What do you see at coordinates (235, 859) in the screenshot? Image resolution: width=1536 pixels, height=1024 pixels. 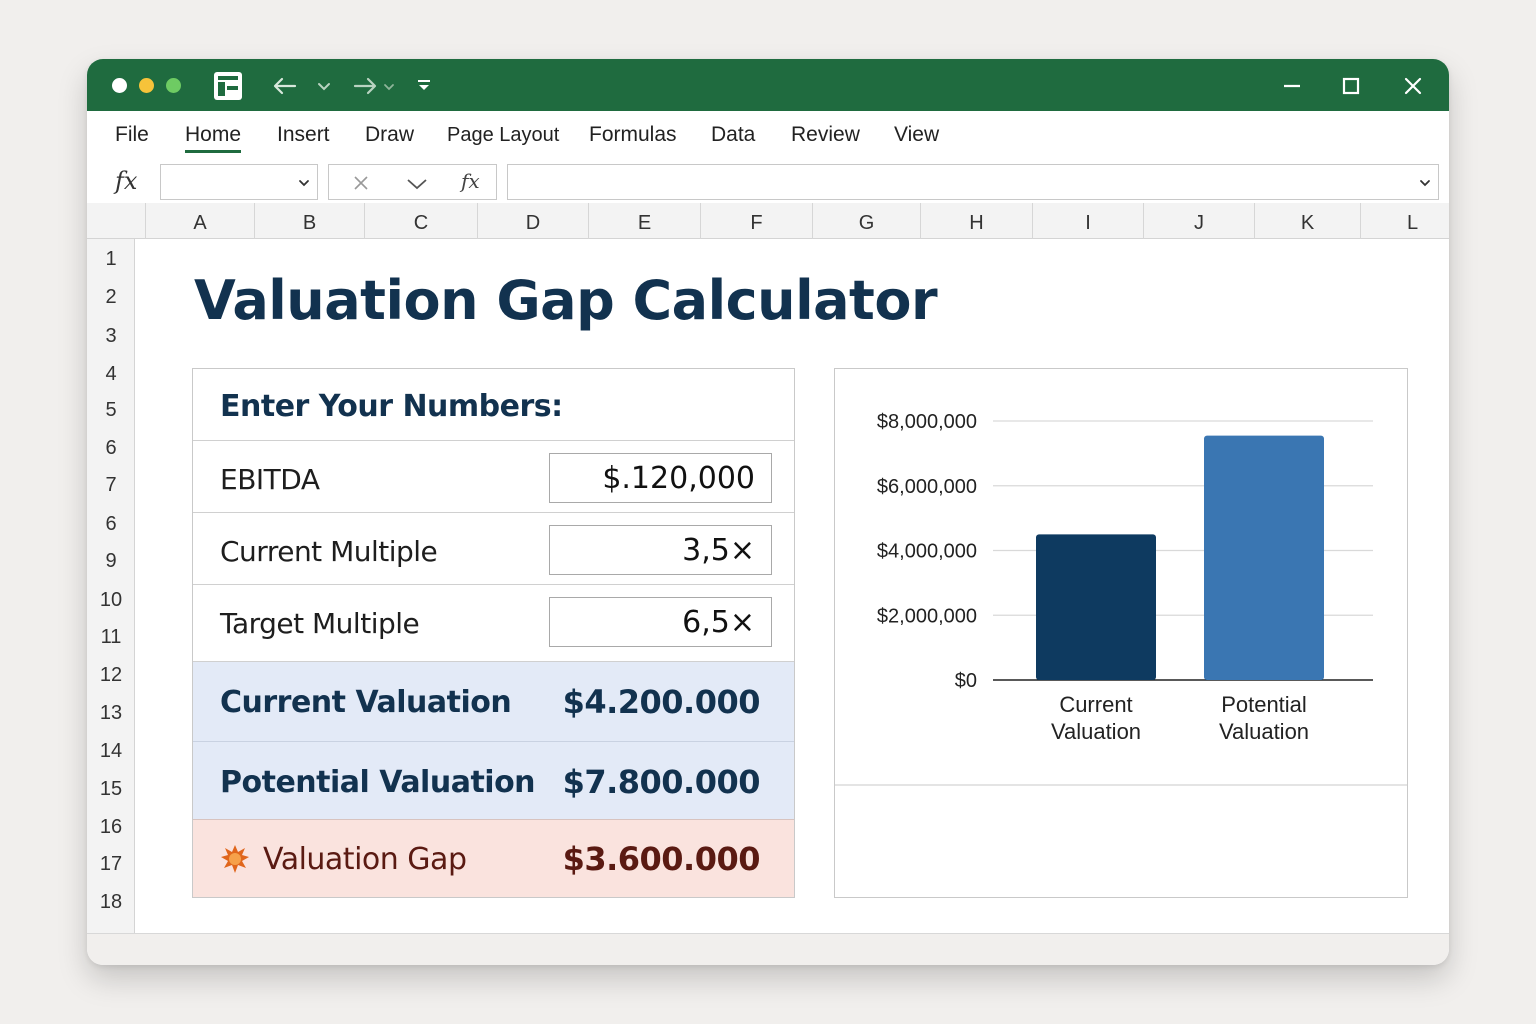 I see `starburst-icon` at bounding box center [235, 859].